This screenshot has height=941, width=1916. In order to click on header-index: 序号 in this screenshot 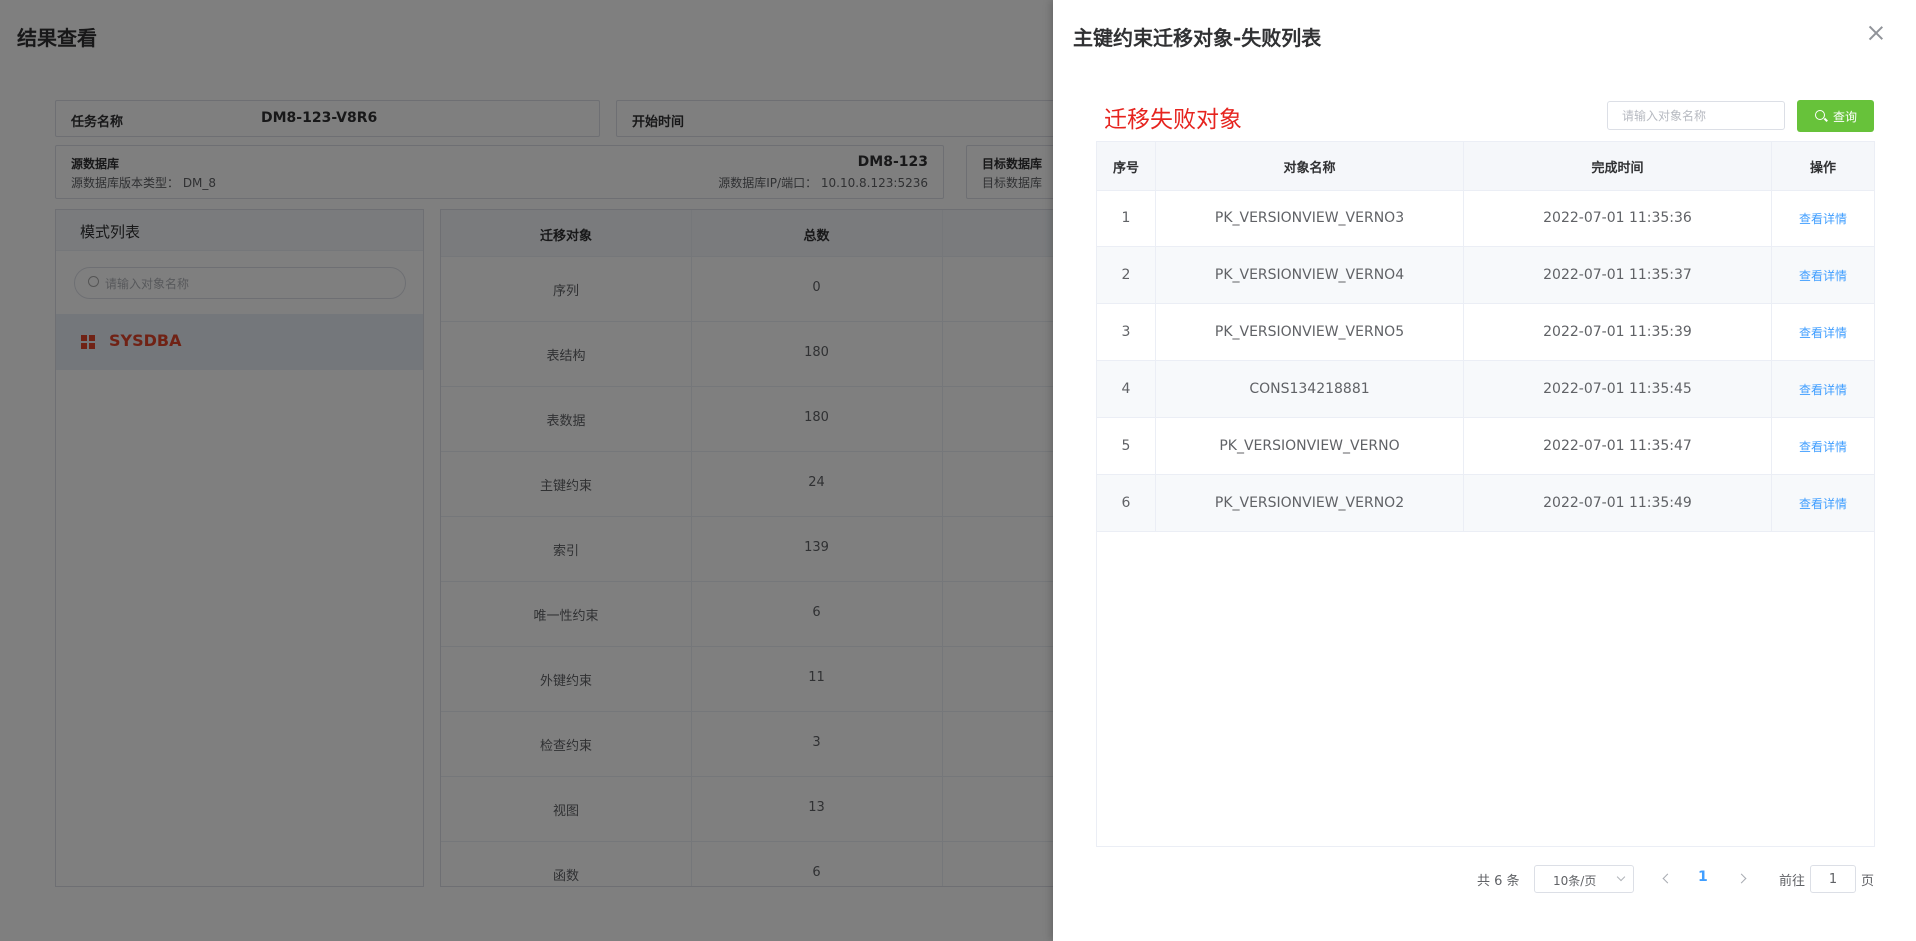, I will do `click(1126, 166)`.